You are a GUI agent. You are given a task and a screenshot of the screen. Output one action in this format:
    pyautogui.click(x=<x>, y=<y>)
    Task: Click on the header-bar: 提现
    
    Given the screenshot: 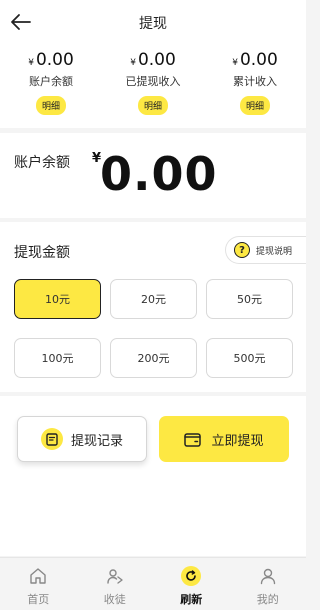 What is the action you would take?
    pyautogui.click(x=153, y=22)
    